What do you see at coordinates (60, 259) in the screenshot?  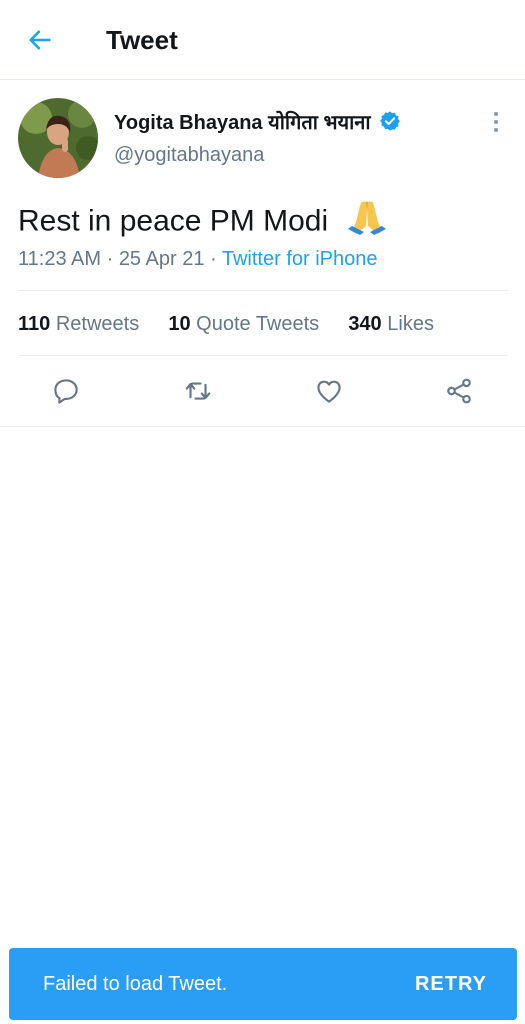 I see `tweet-time: 11:23 AM` at bounding box center [60, 259].